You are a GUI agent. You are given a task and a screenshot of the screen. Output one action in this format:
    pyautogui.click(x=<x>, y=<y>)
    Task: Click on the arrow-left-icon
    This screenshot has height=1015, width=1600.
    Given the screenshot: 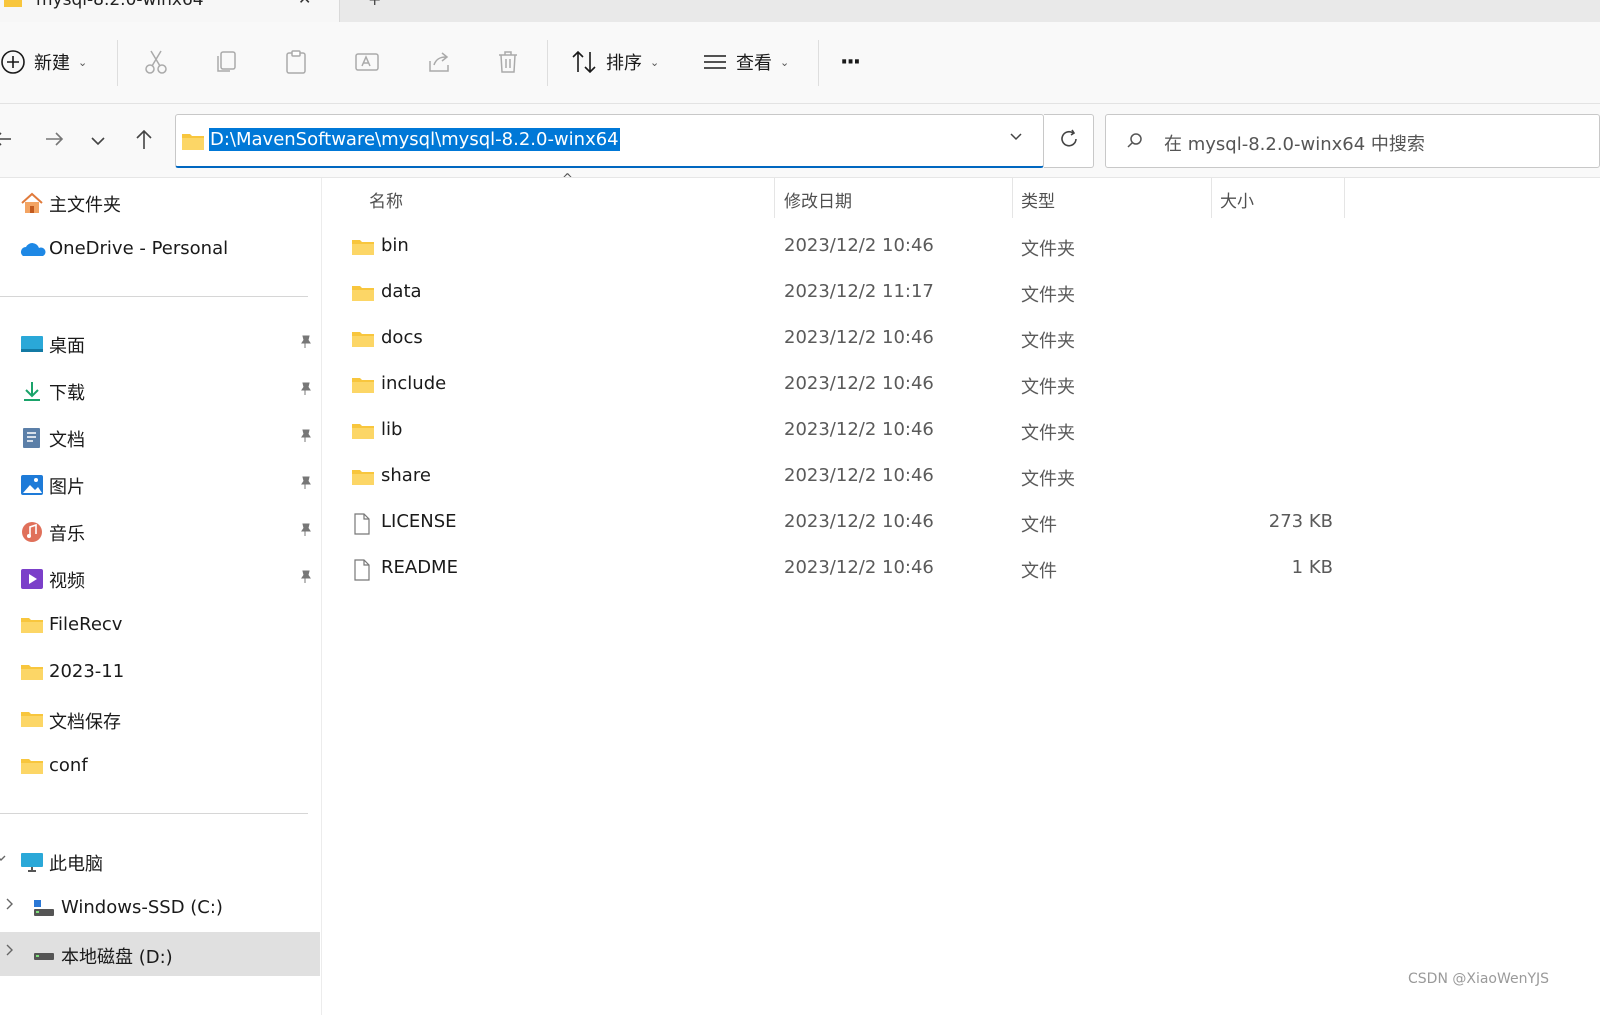 What is the action you would take?
    pyautogui.click(x=6, y=141)
    